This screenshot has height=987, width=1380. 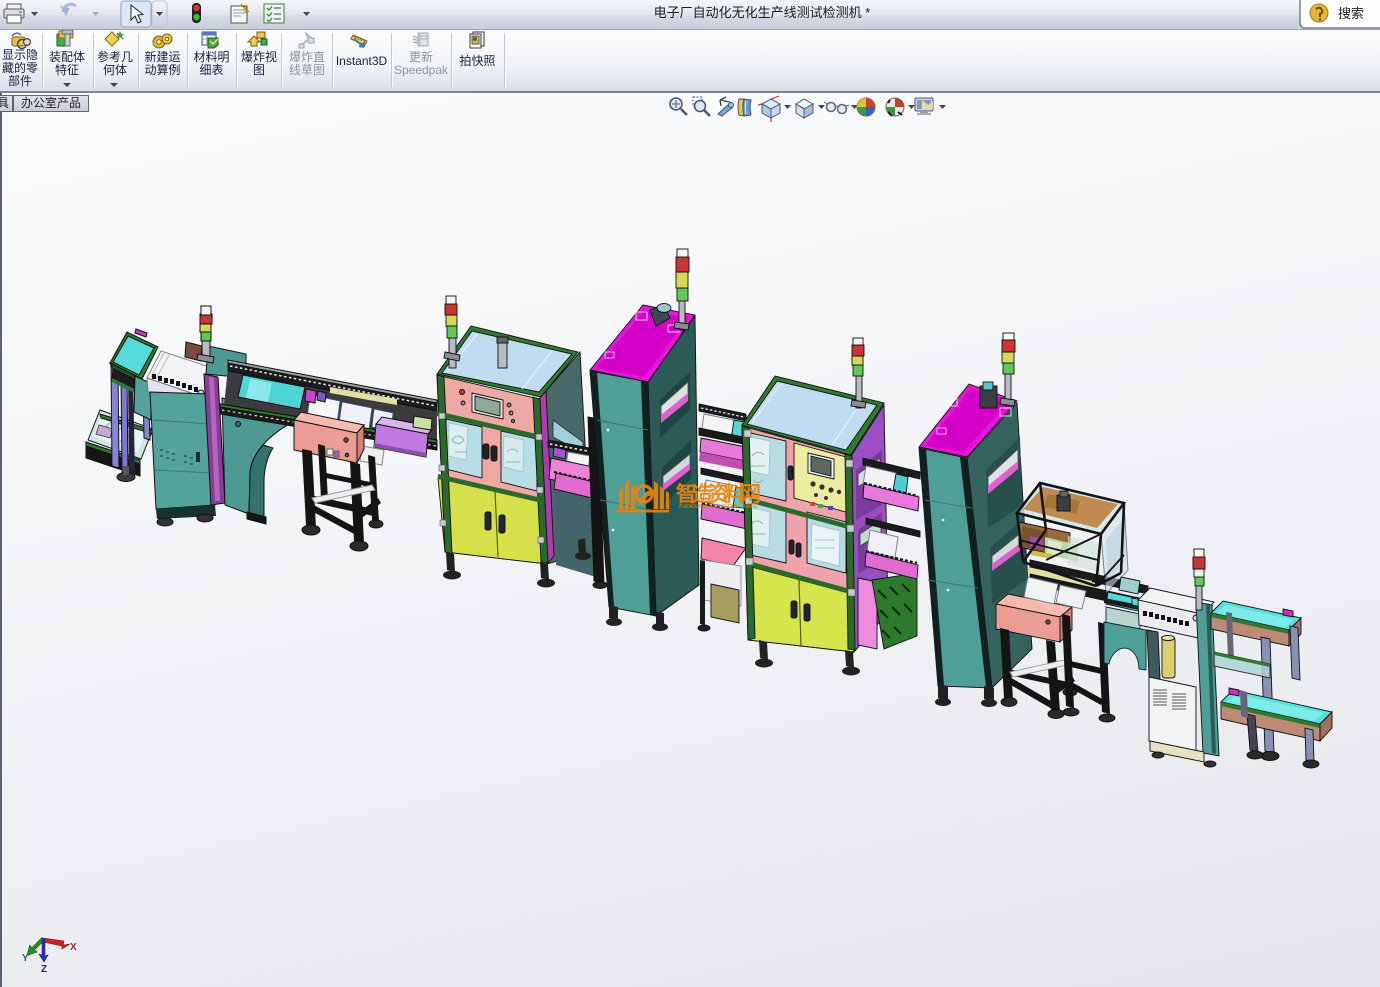 I want to click on svg-text: Z, so click(x=44, y=969).